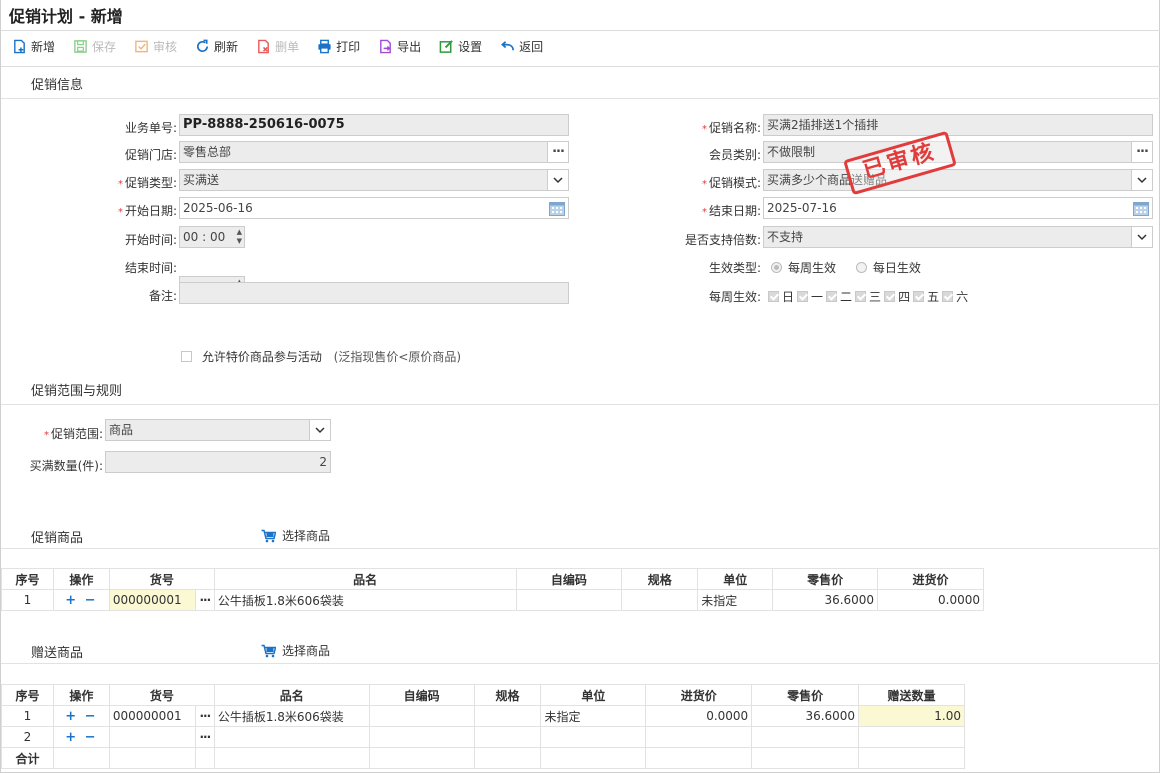 The width and height of the screenshot is (1160, 773). I want to click on section-title-info: 促销信息, so click(57, 85).